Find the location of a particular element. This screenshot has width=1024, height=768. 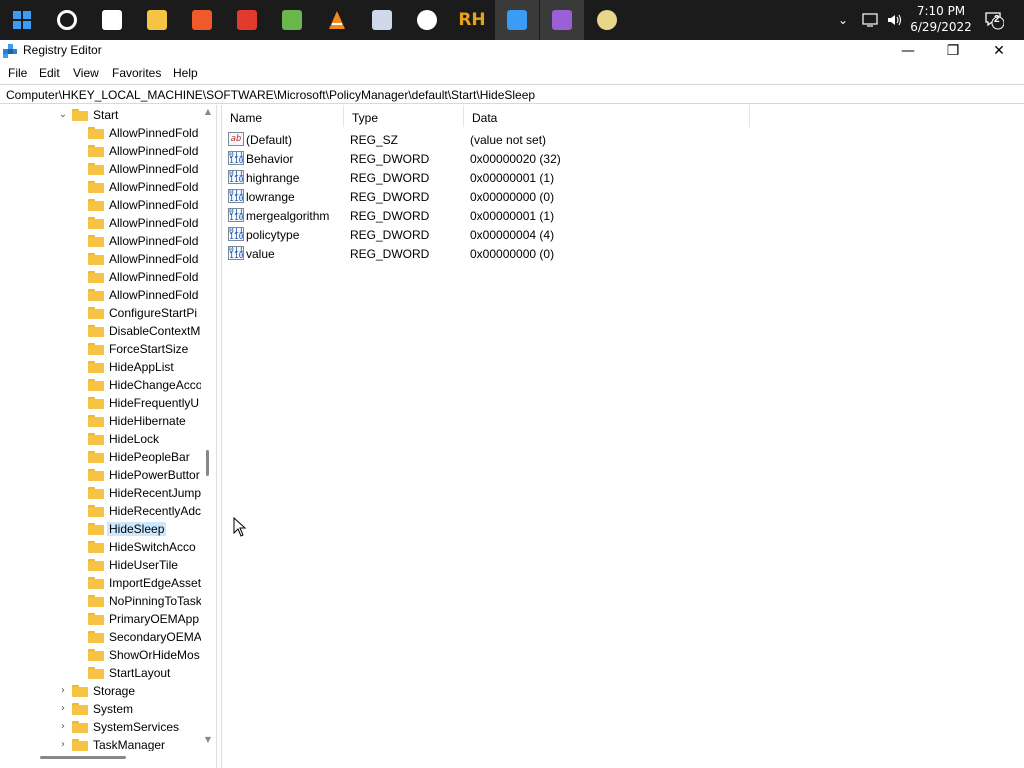

close-button: ✕ is located at coordinates (999, 51).